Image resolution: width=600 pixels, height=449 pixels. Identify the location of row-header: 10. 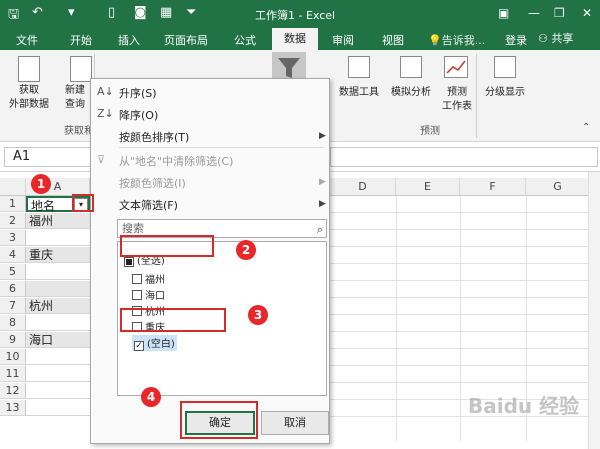
(13, 357).